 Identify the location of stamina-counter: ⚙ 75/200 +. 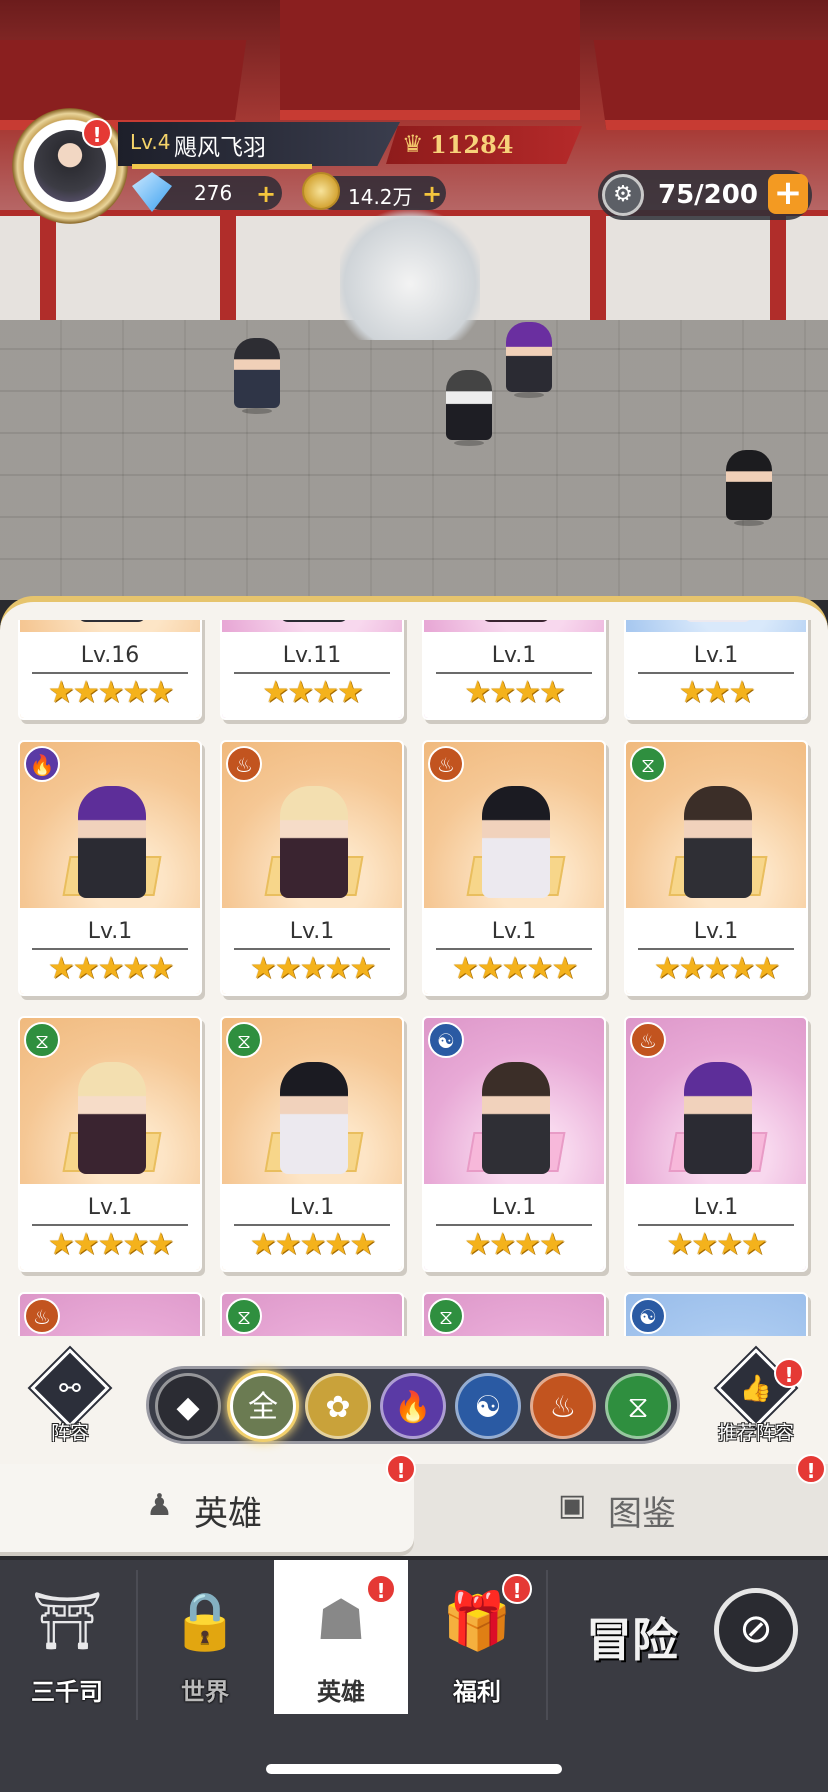
(705, 195).